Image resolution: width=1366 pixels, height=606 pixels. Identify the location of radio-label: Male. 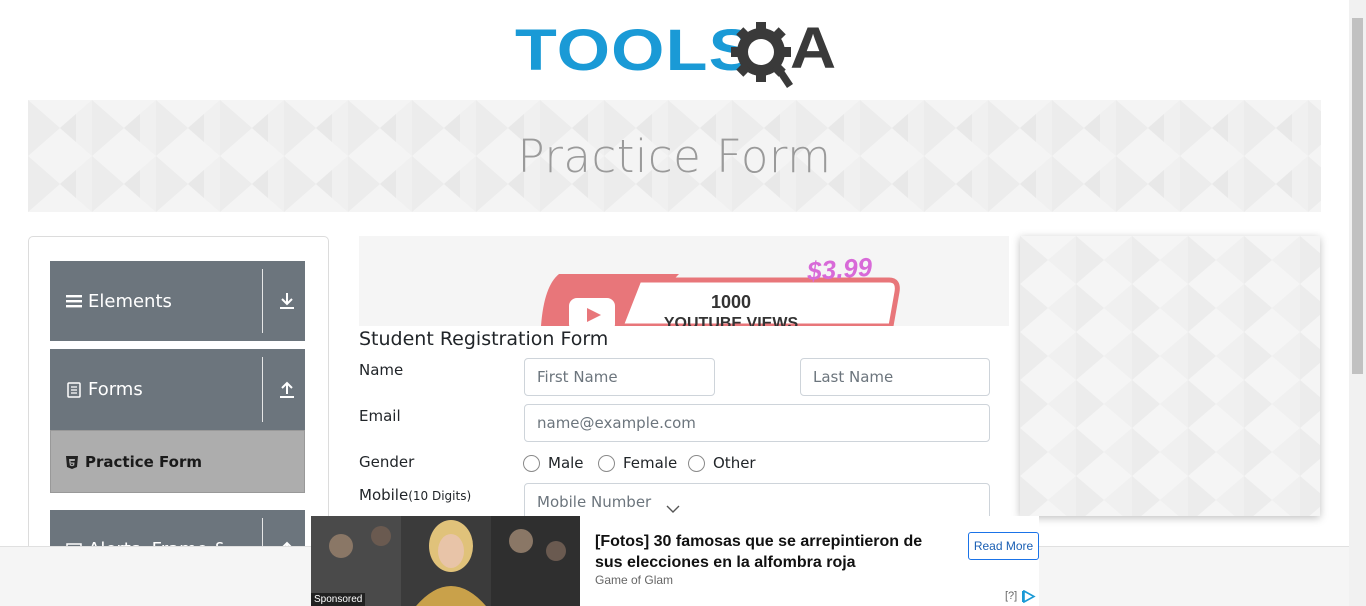
(566, 463).